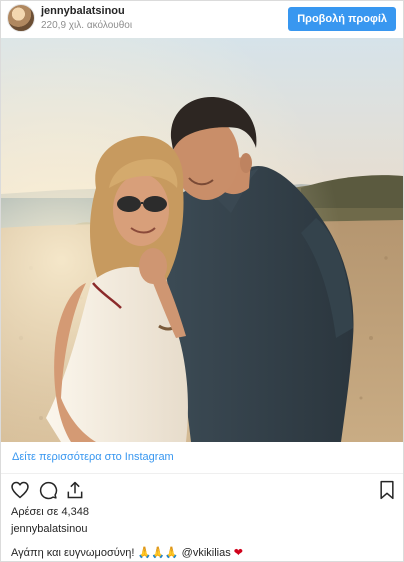  Describe the element at coordinates (238, 553) in the screenshot. I see `heart-emoji: ❤` at that location.